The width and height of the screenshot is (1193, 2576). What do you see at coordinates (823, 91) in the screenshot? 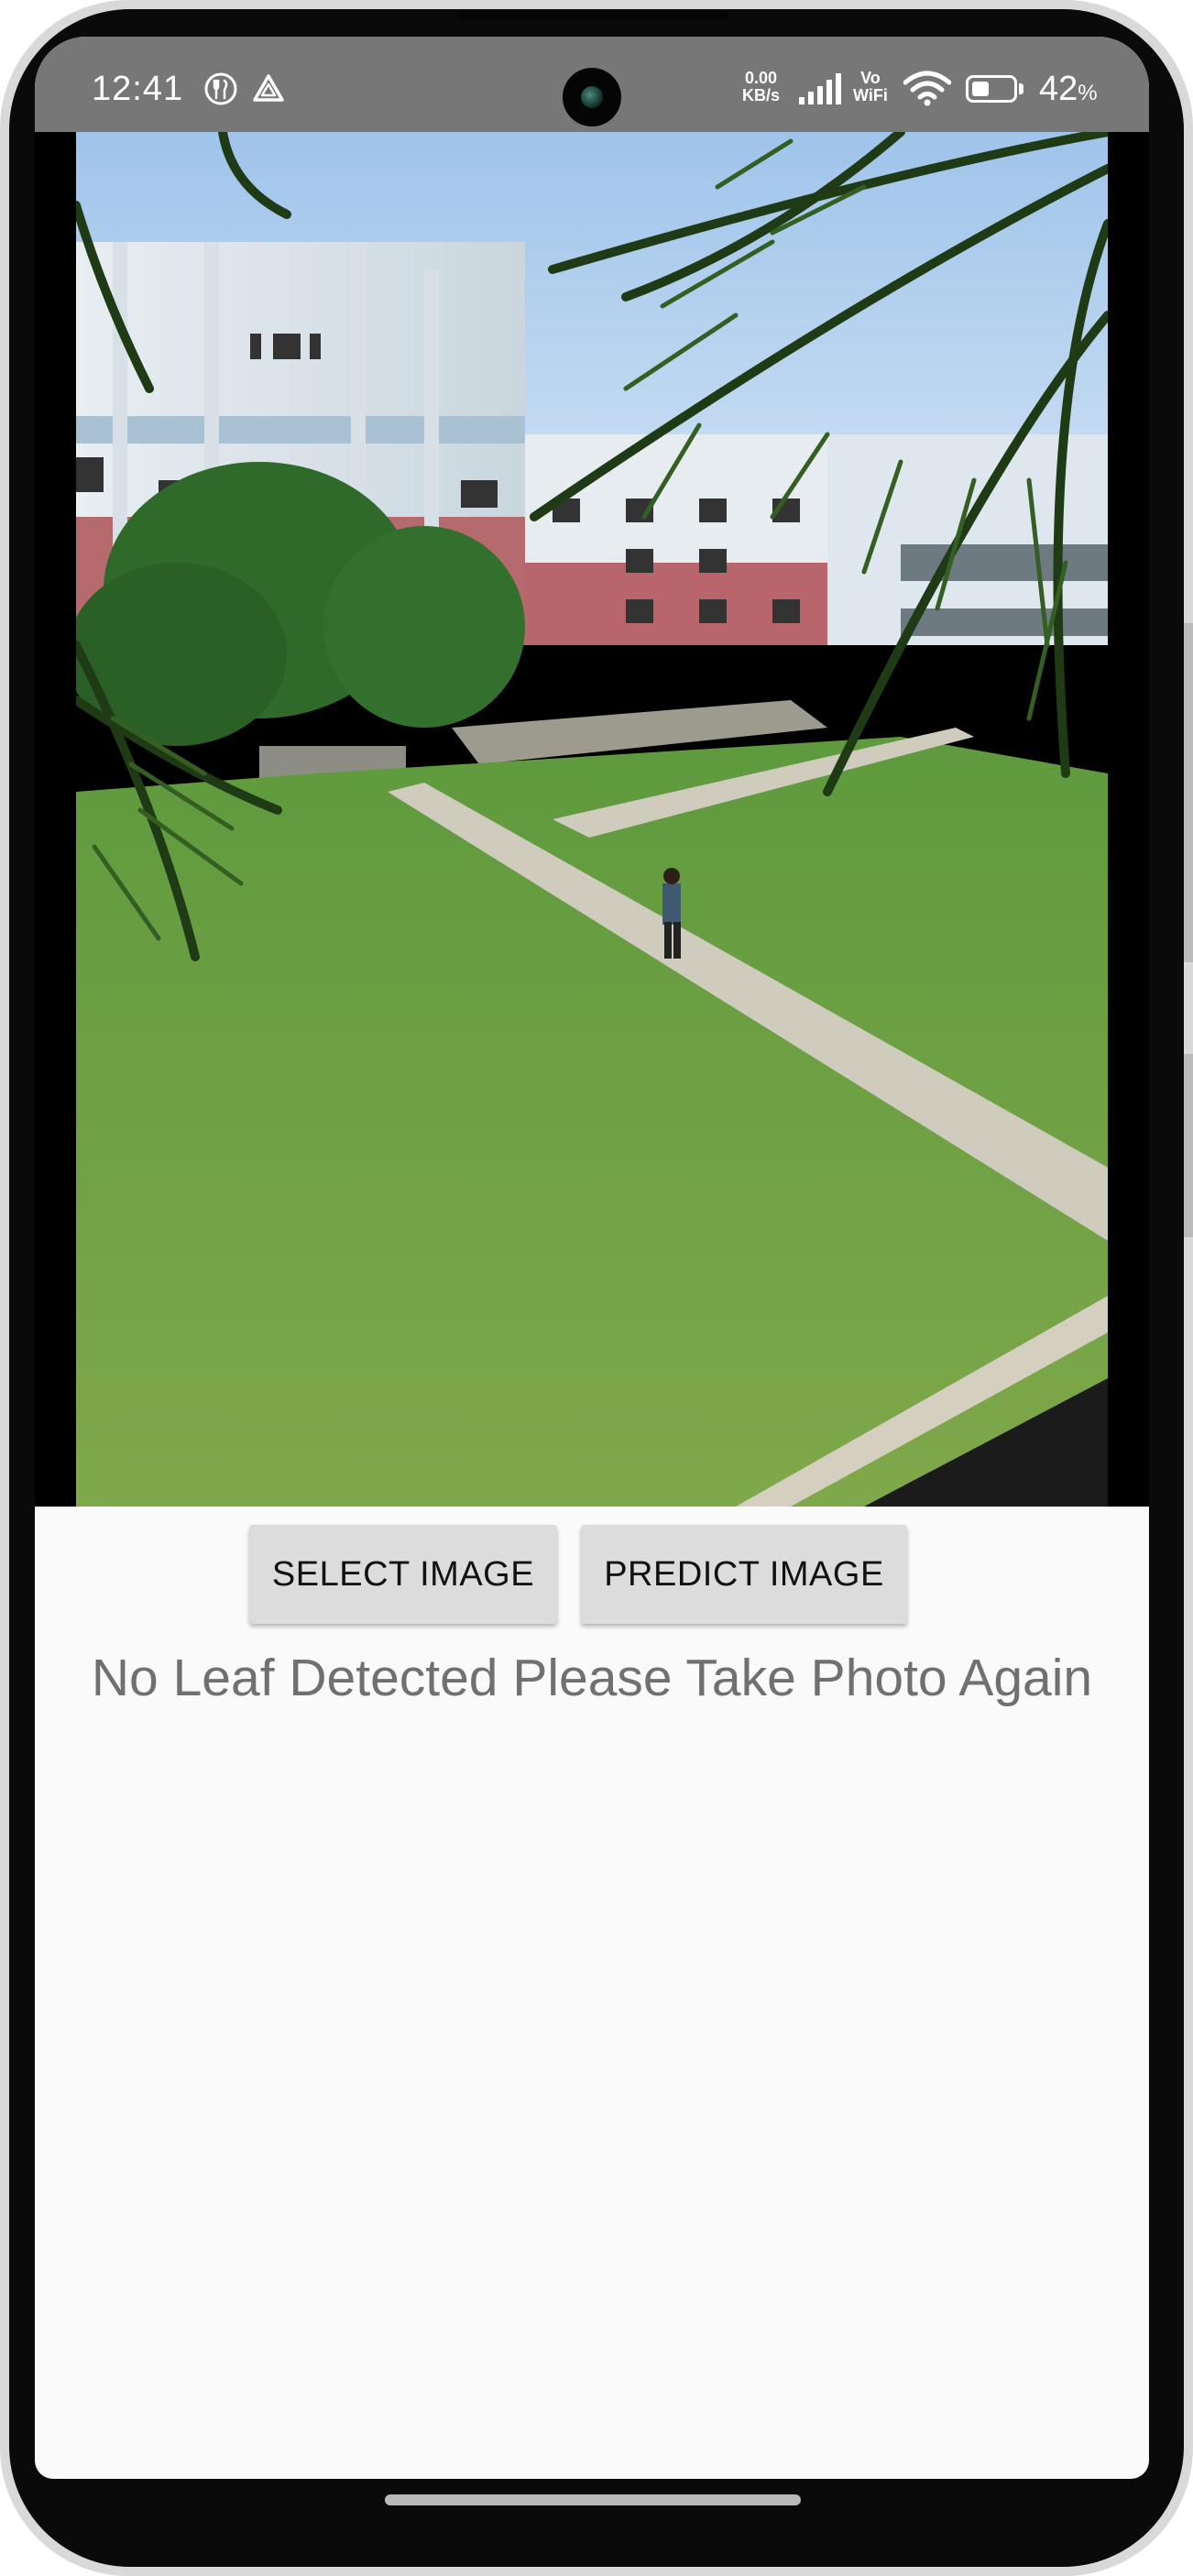
I see `signal-icon` at bounding box center [823, 91].